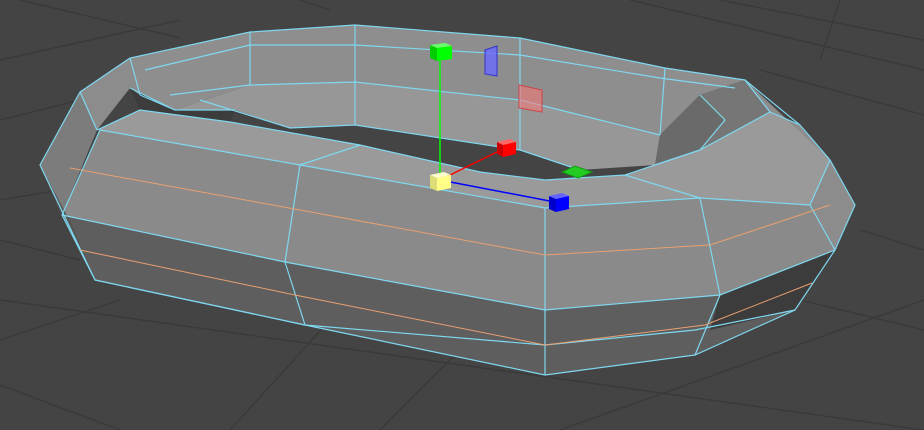 Image resolution: width=924 pixels, height=430 pixels. I want to click on center-handle, so click(440, 181).